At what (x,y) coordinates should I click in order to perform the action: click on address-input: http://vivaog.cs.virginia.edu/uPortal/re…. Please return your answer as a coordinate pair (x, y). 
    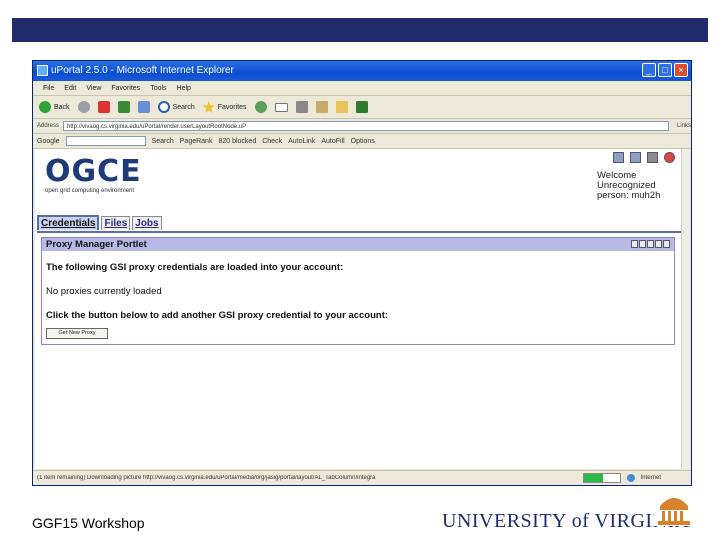
    Looking at the image, I should click on (366, 126).